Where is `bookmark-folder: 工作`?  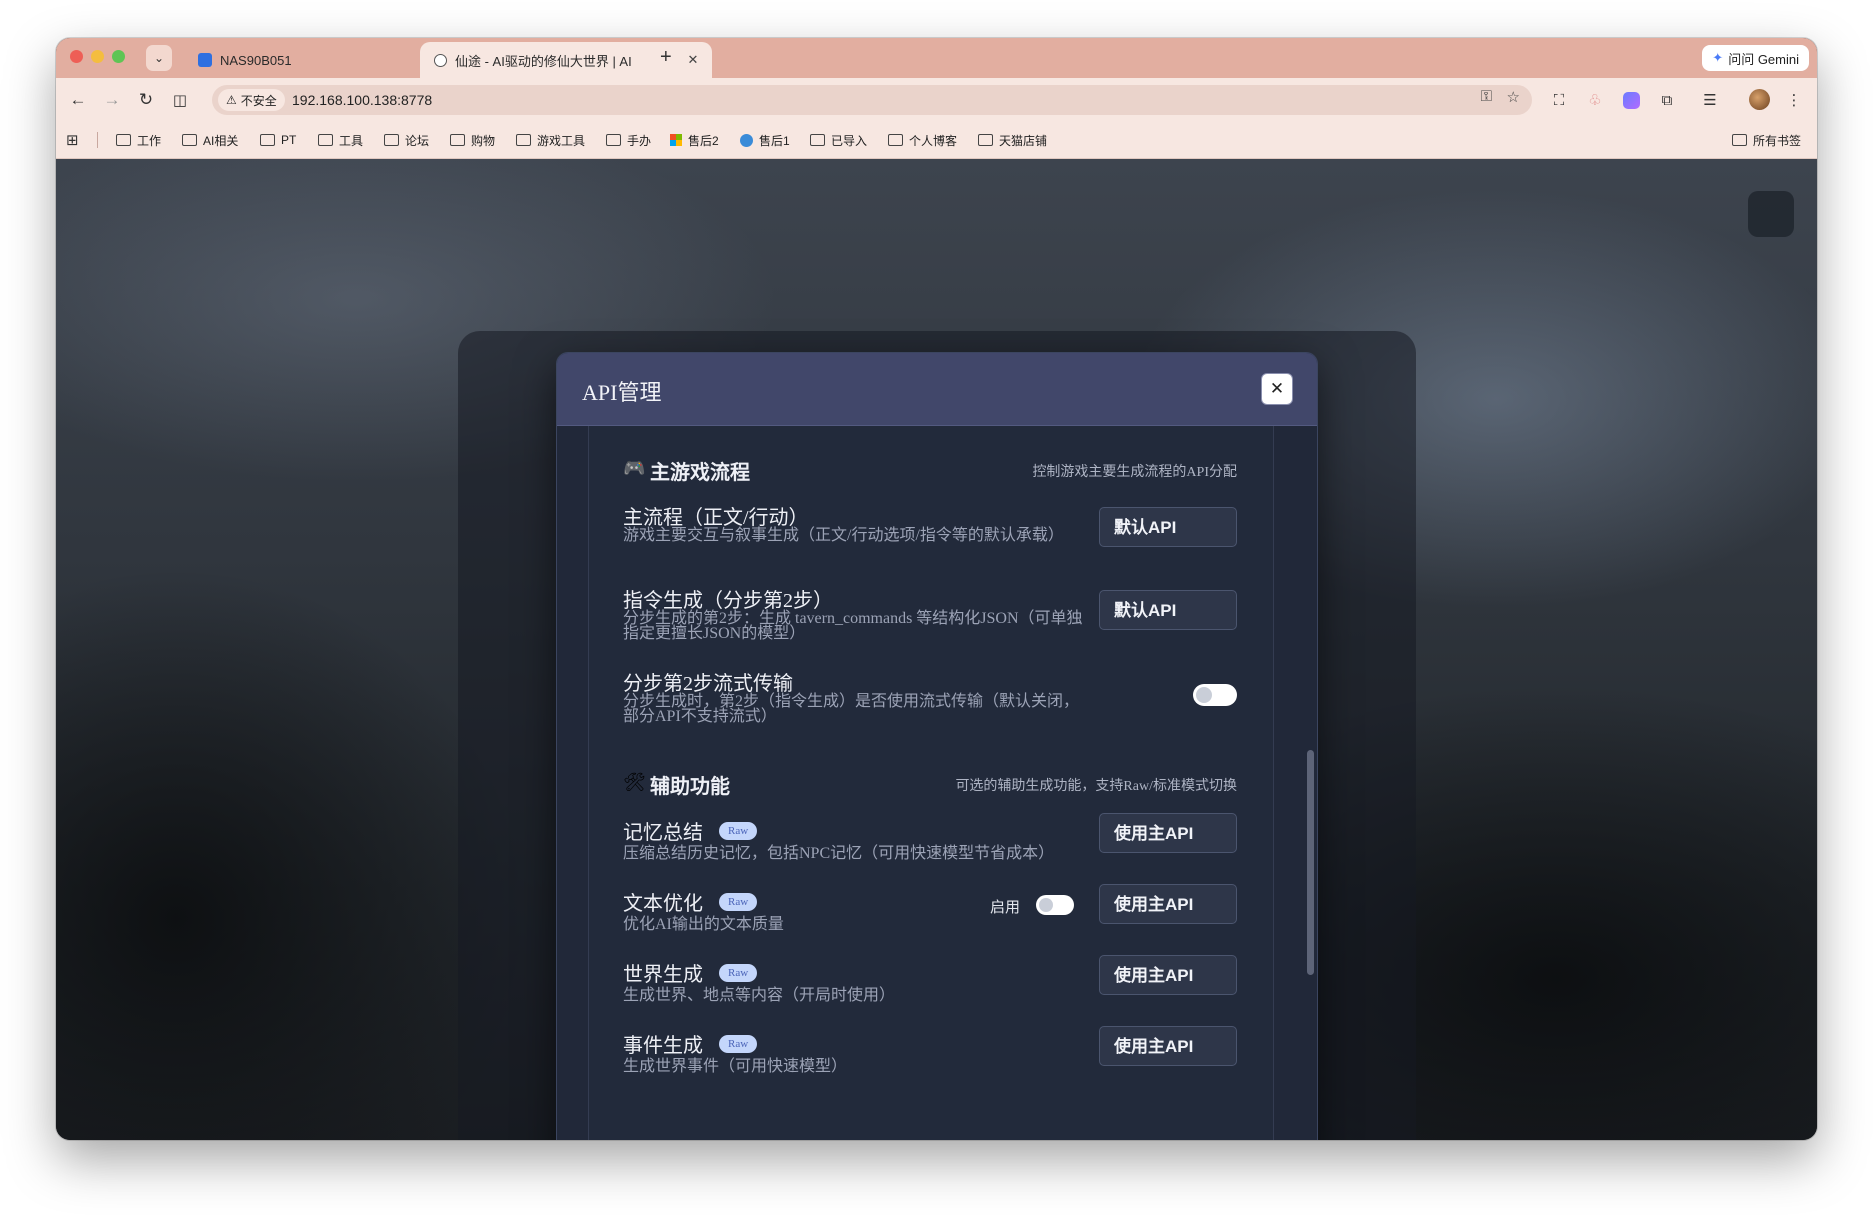
bookmark-folder: 工作 is located at coordinates (138, 140).